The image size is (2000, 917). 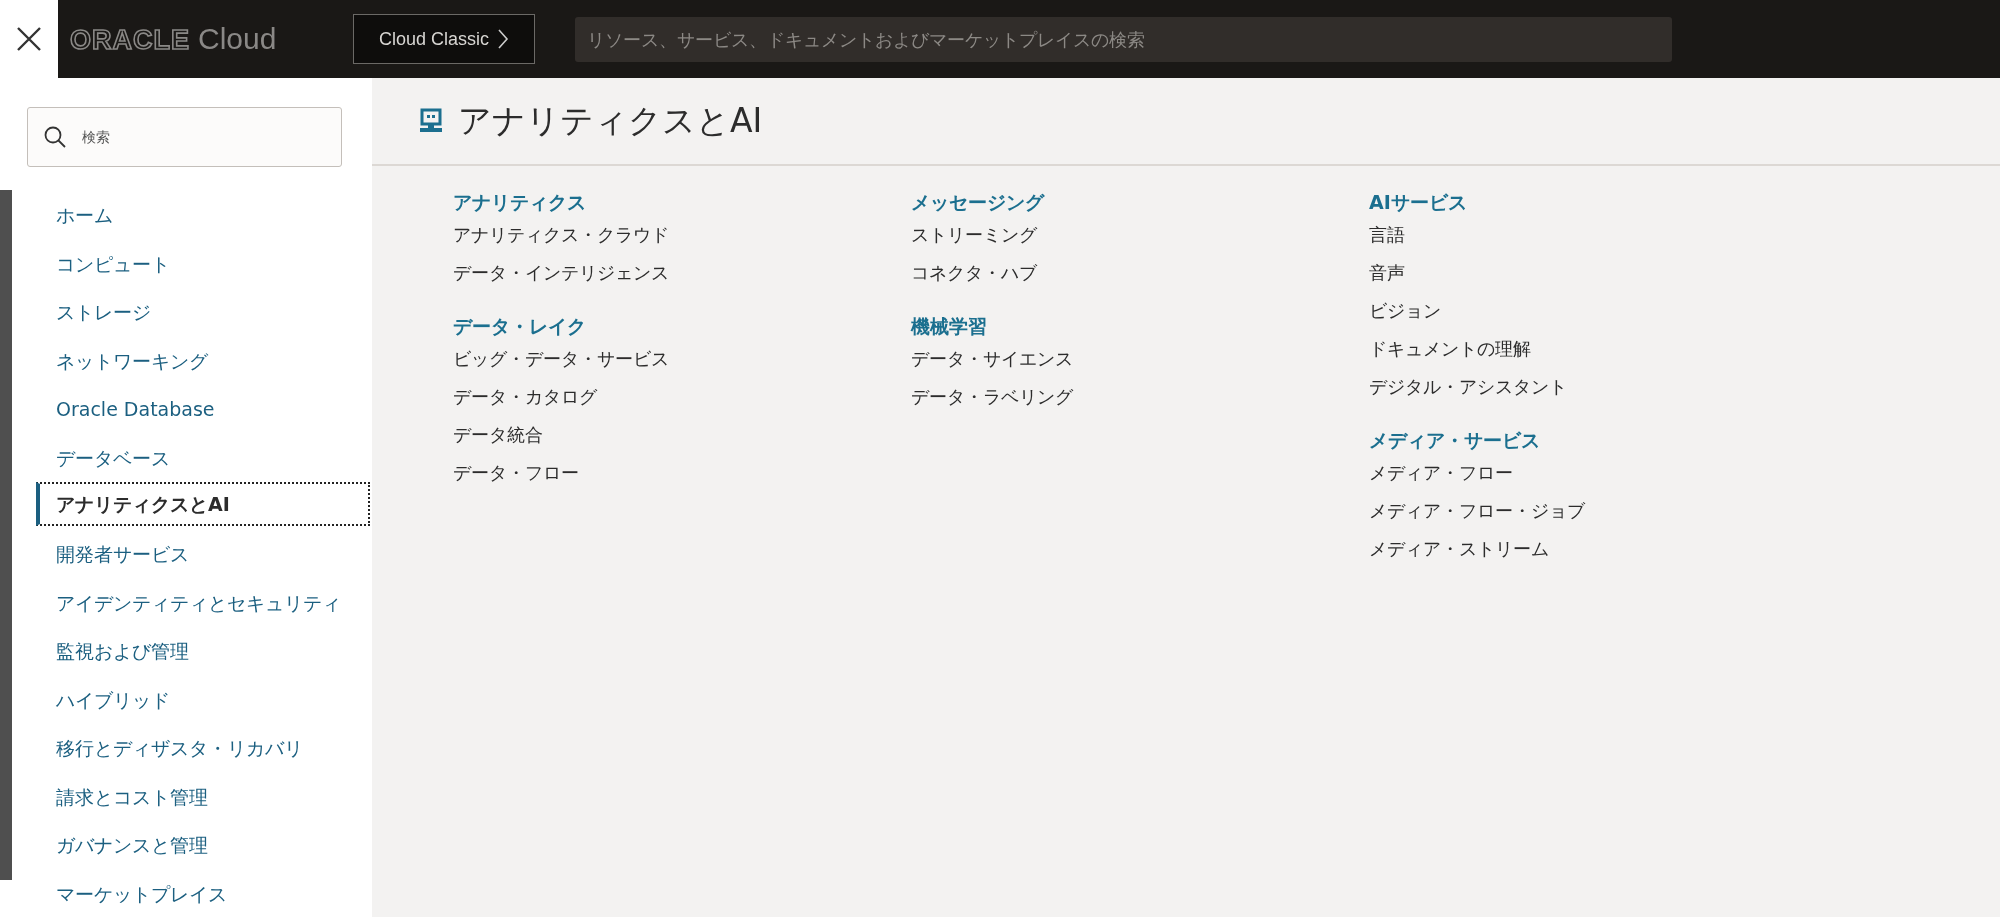 What do you see at coordinates (29, 39) in the screenshot?
I see `close-icon` at bounding box center [29, 39].